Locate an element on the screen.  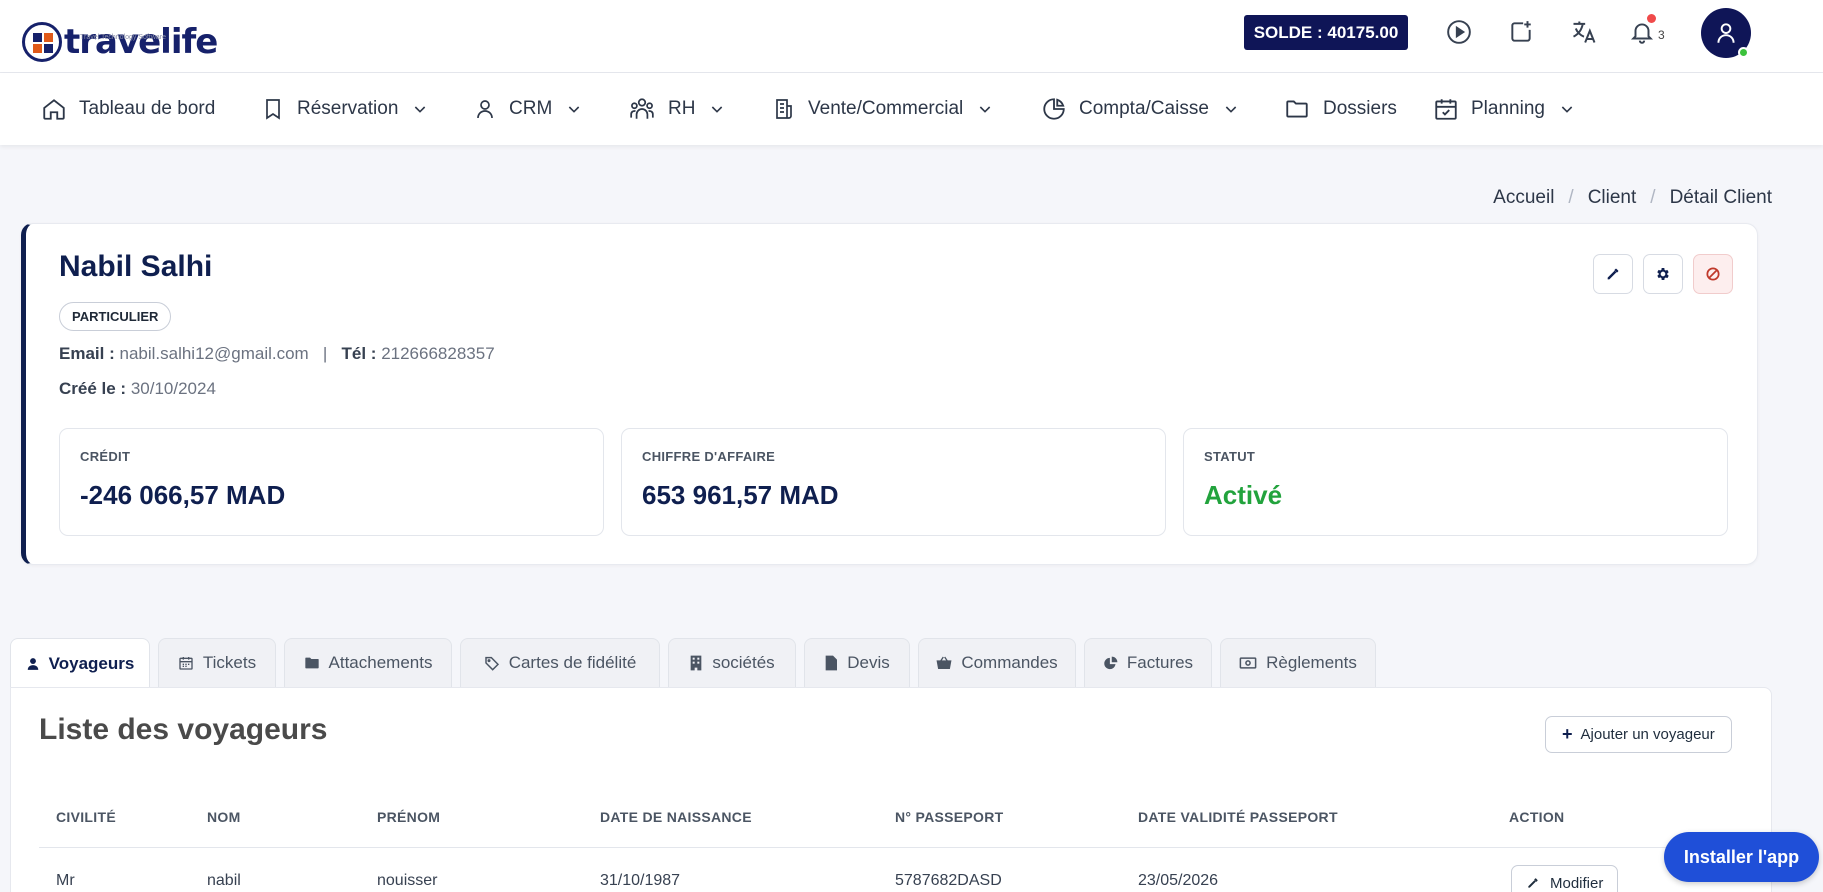
home-icon is located at coordinates (54, 109).